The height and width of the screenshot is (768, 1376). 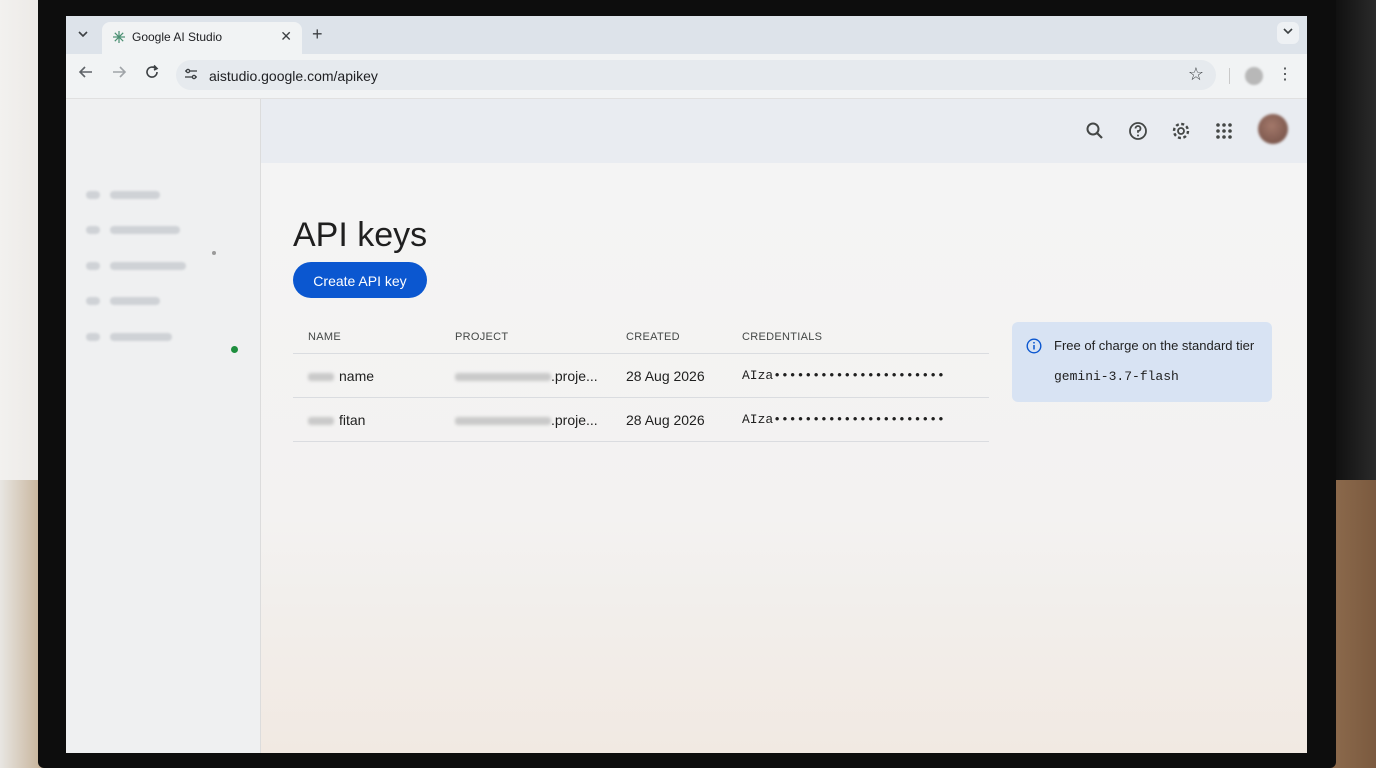 I want to click on account-avatar, so click(x=1273, y=129).